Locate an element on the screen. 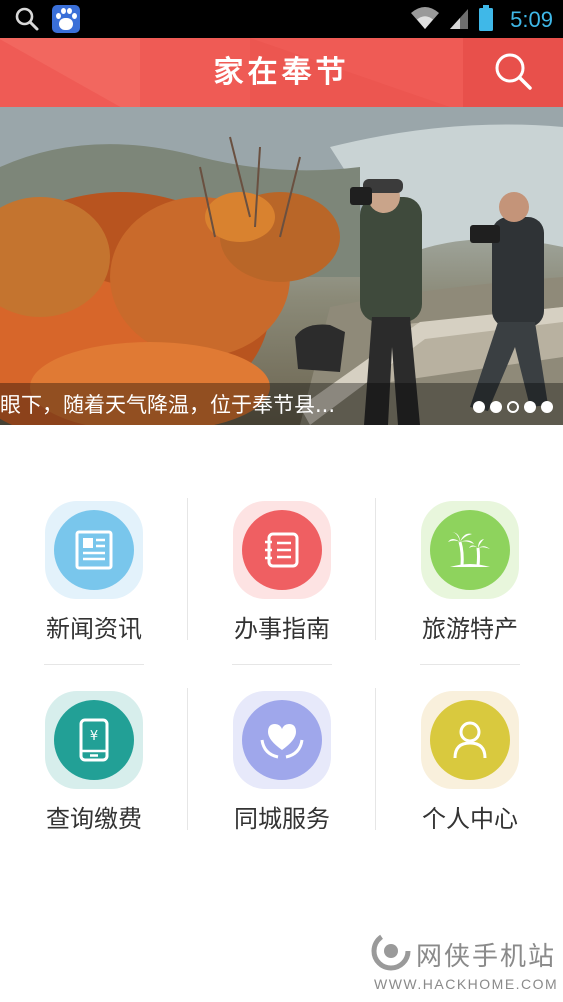 This screenshot has height=1002, width=563. status-bar: 5:09 is located at coordinates (281, 19).